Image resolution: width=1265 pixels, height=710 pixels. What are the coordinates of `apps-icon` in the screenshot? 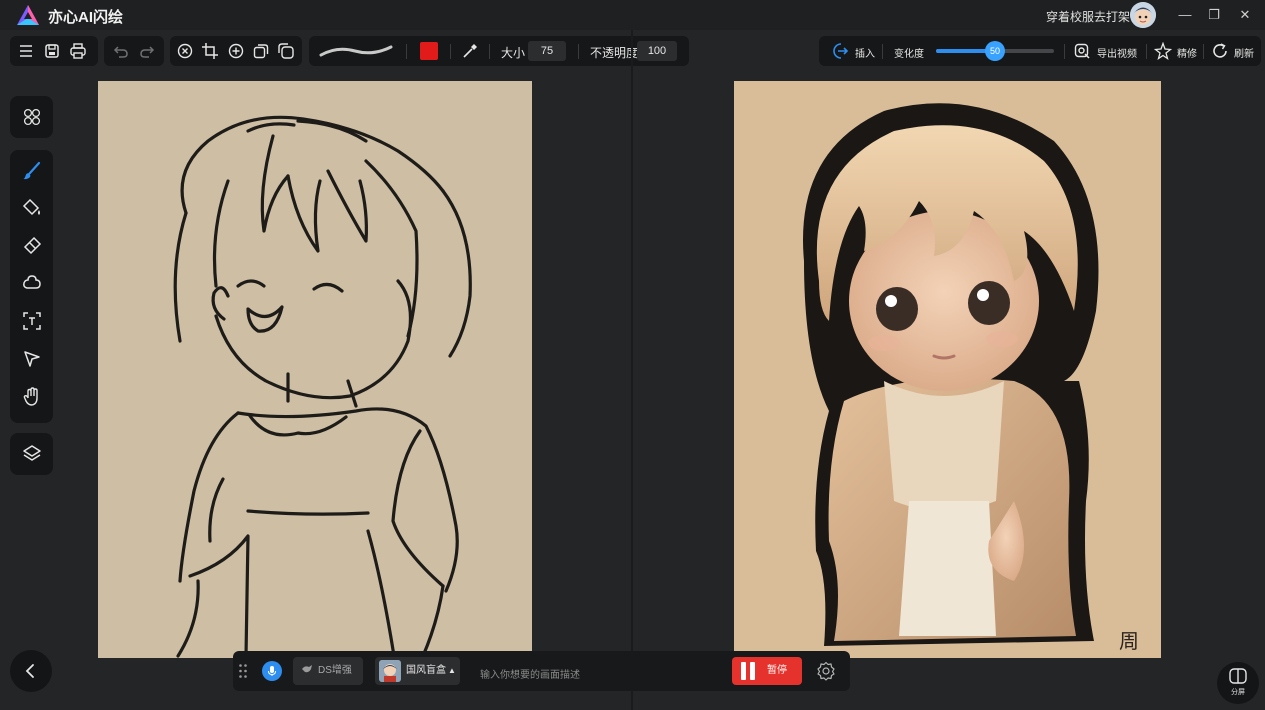 It's located at (32, 117).